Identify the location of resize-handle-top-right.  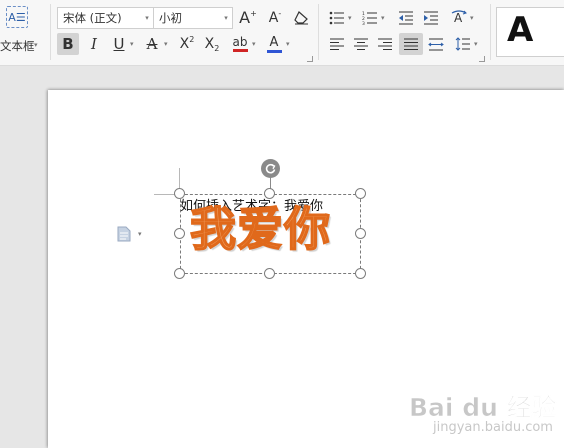
(360, 193).